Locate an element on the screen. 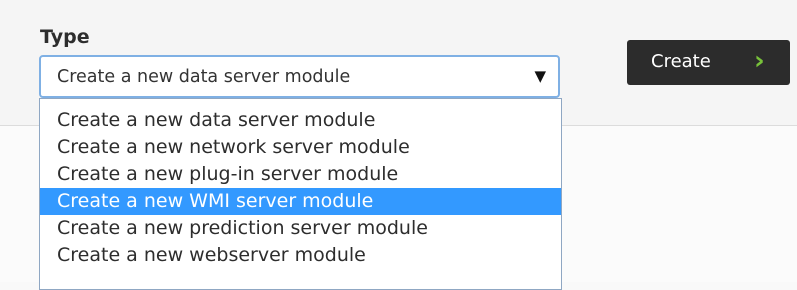 The height and width of the screenshot is (290, 797). chevron-right-icon: › is located at coordinates (759, 61).